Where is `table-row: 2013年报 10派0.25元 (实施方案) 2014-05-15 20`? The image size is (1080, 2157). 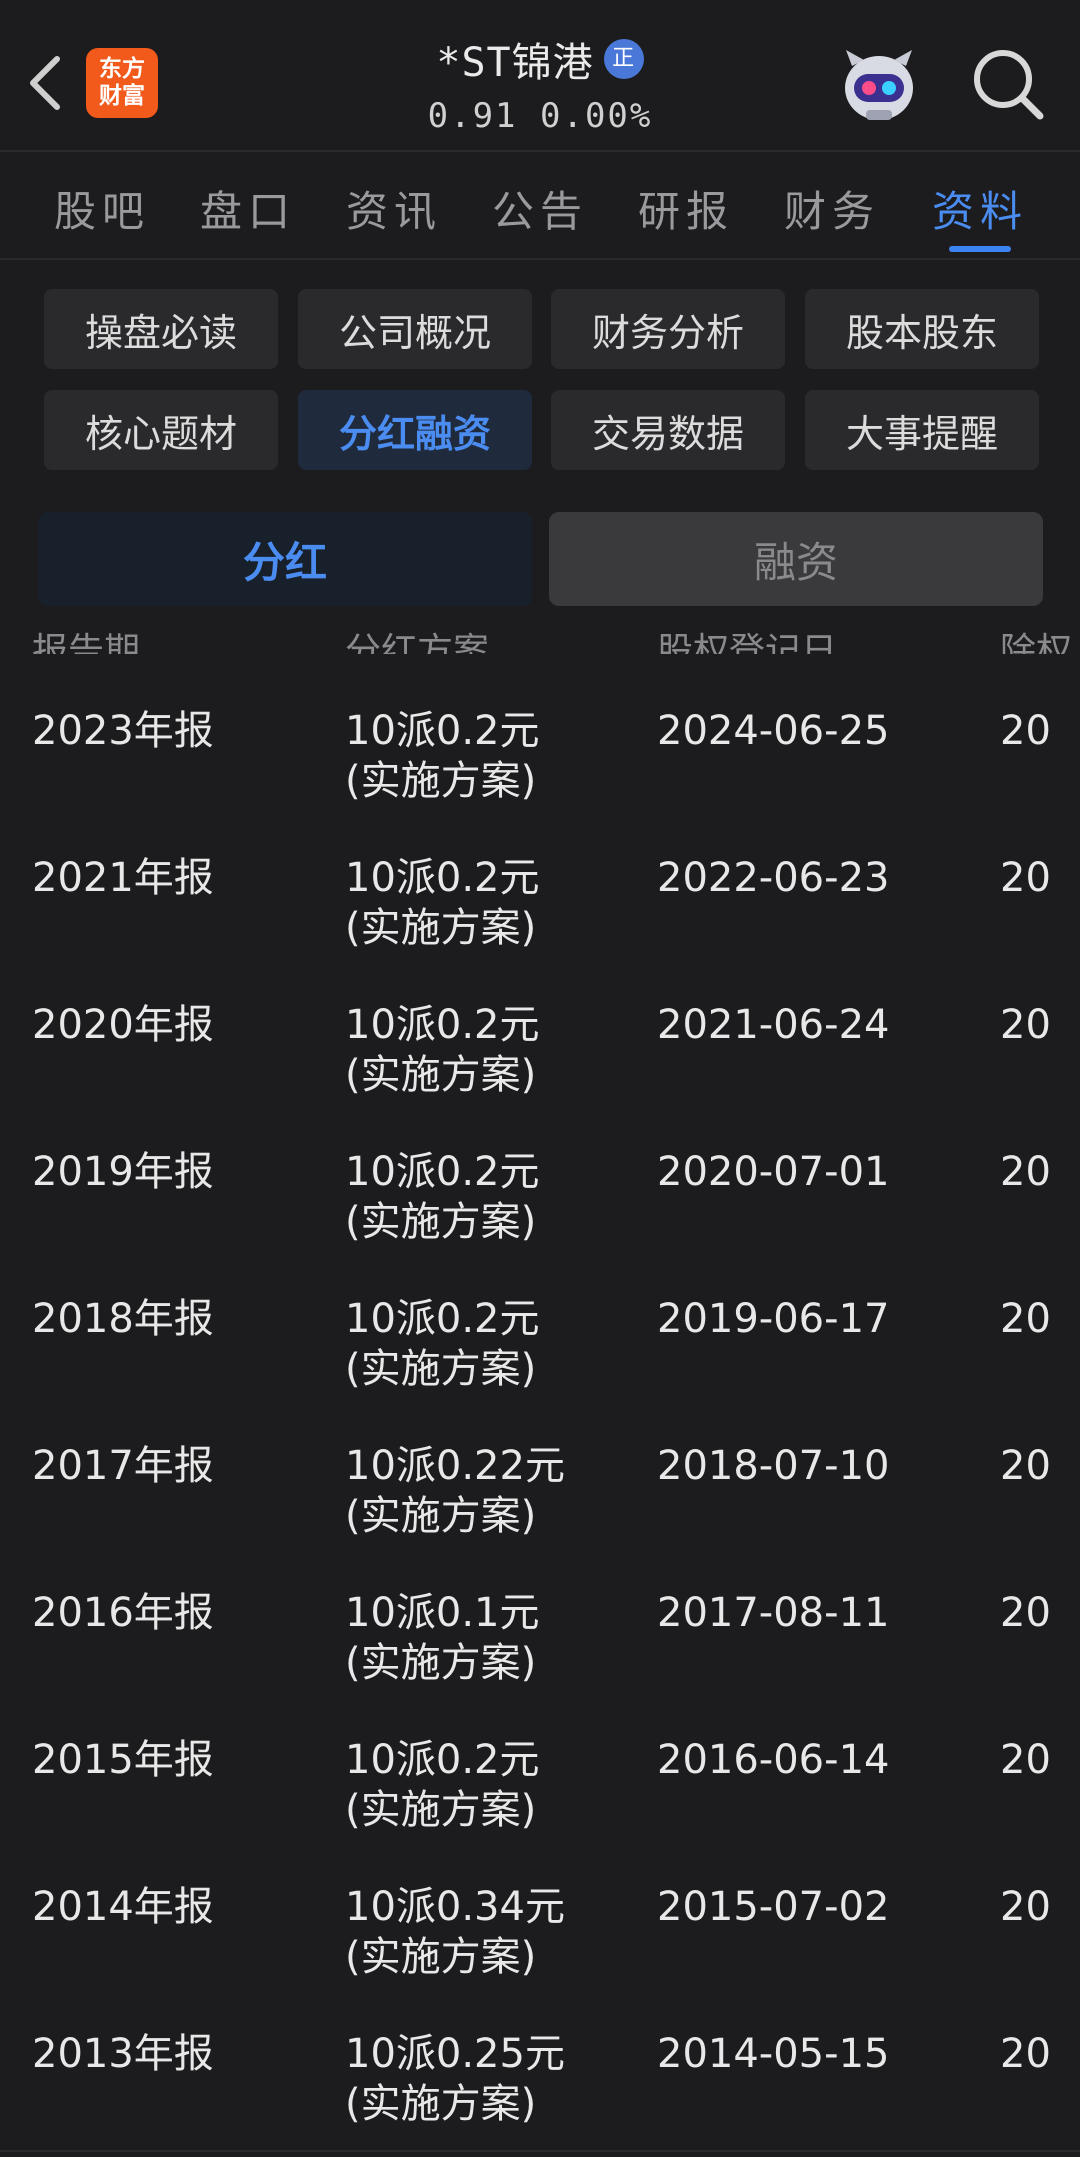 table-row: 2013年报 10派0.25元 (实施方案) 2014-05-15 20 is located at coordinates (540, 2076).